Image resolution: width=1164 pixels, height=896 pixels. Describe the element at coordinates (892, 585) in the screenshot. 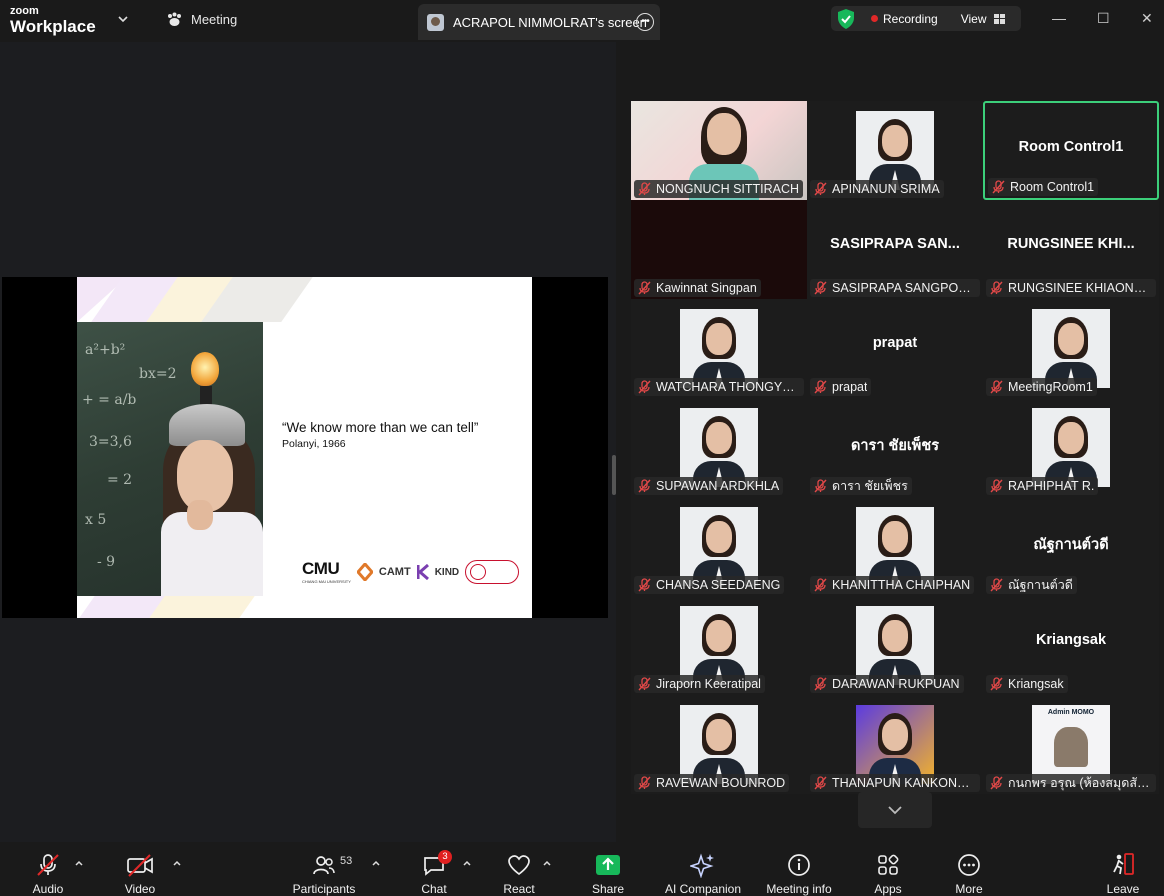

I see `participant-name-label: KHANITTHA CHAIPHAN` at that location.